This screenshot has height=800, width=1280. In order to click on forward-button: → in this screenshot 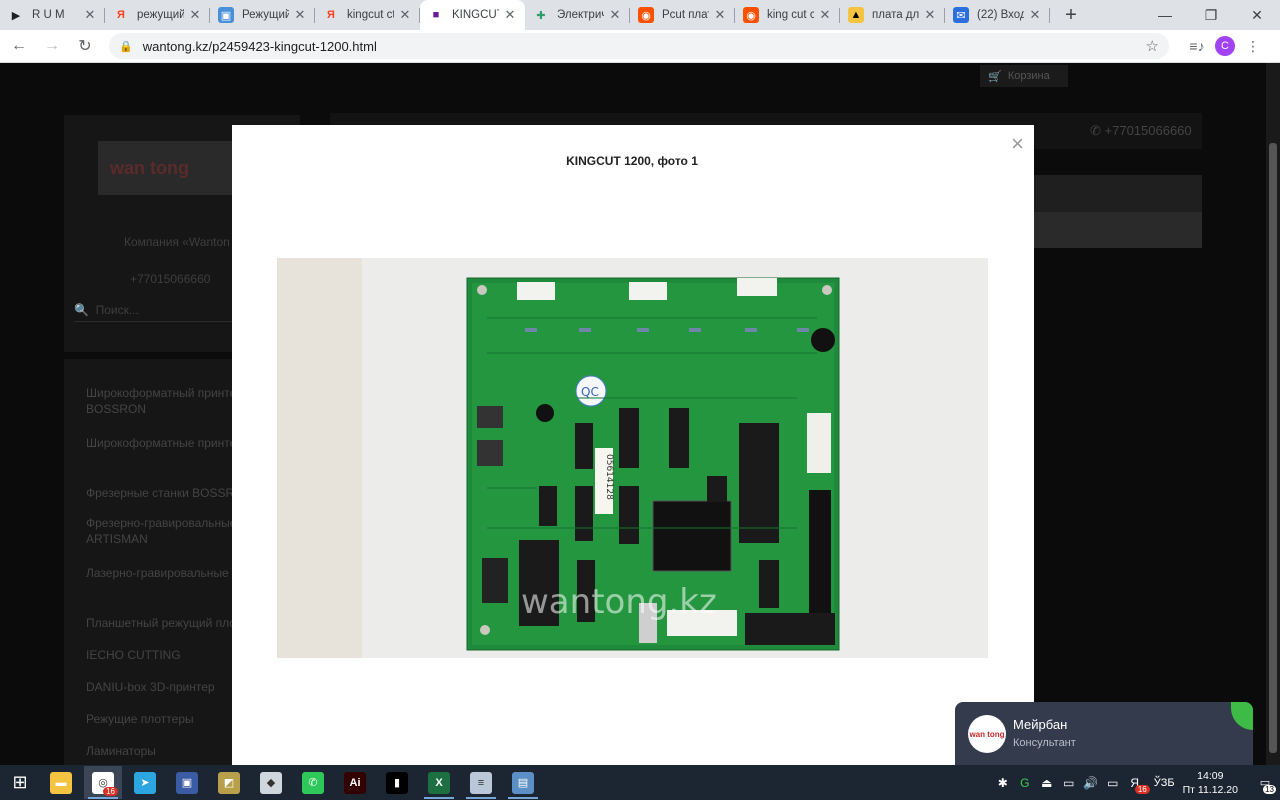, I will do `click(52, 46)`.